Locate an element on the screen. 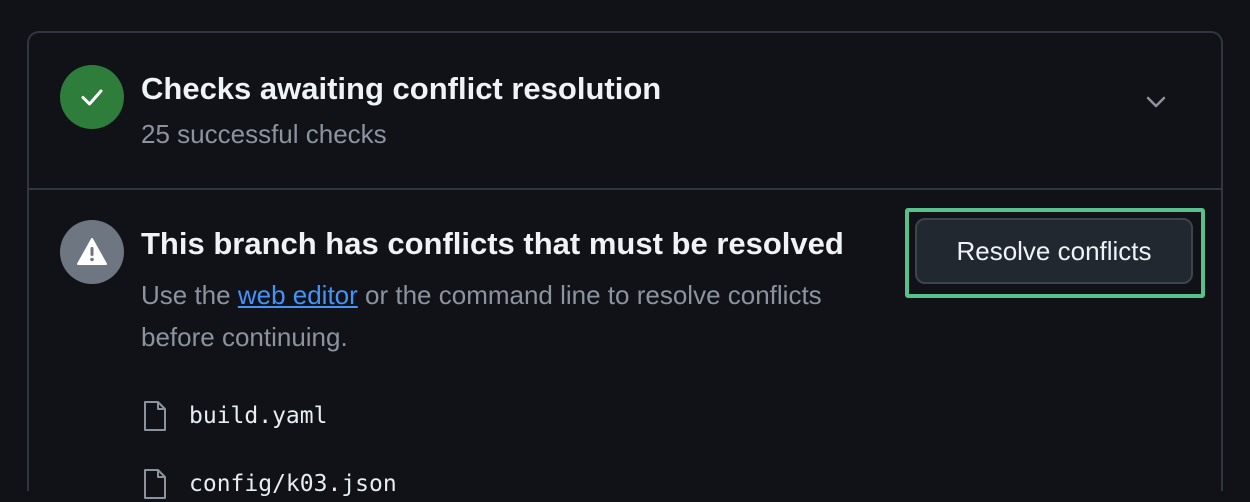 This screenshot has height=502, width=1250. alert-icon is located at coordinates (92, 251).